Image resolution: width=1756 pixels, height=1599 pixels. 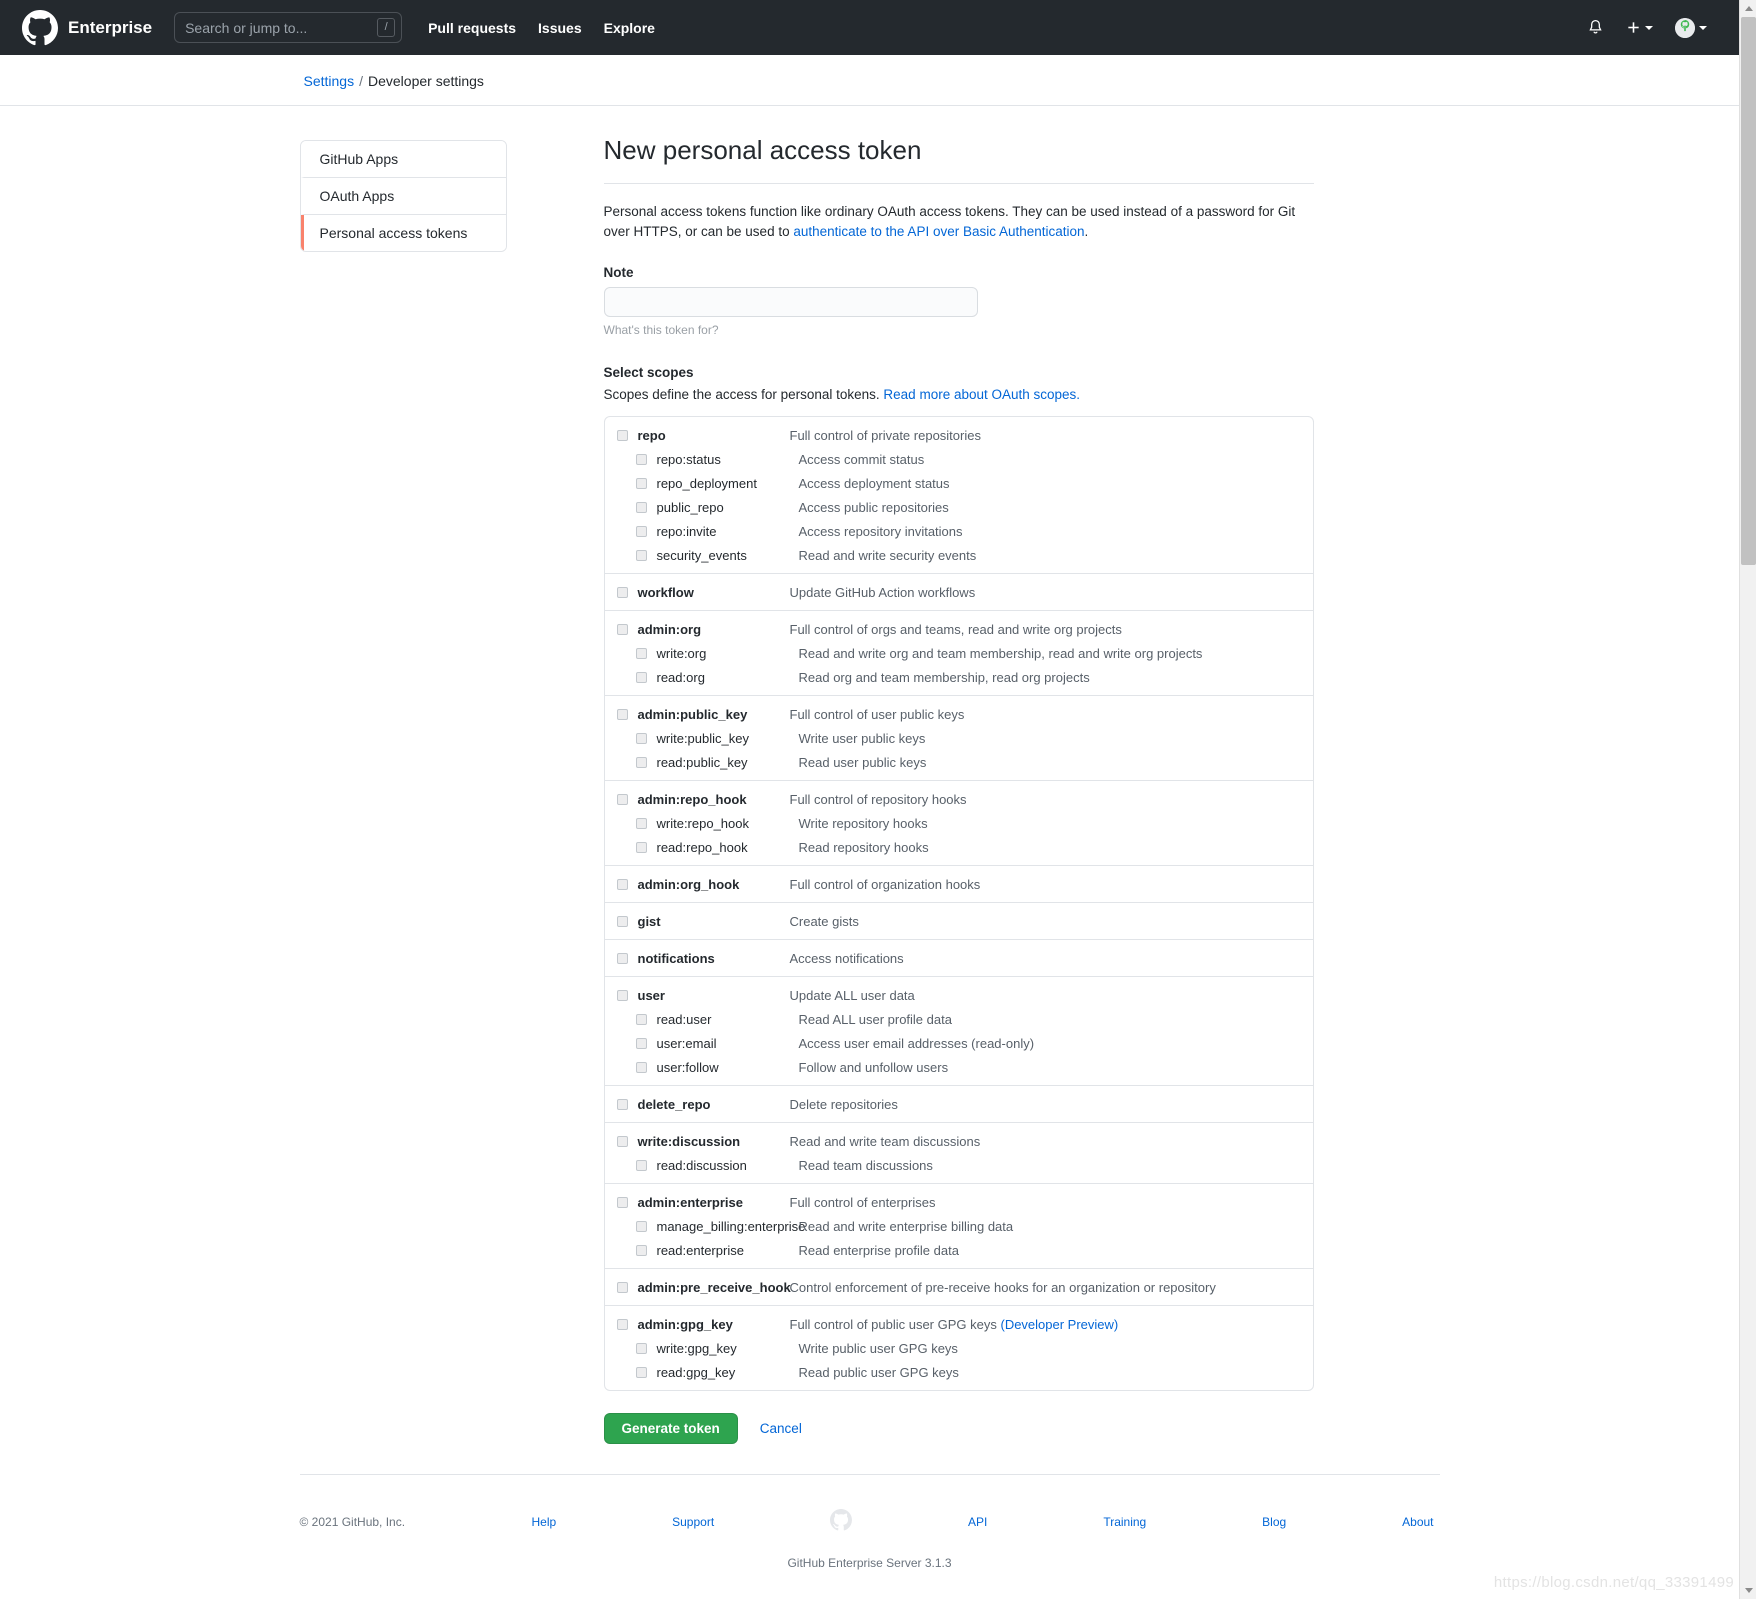 I want to click on github-logo-icon, so click(x=40, y=27).